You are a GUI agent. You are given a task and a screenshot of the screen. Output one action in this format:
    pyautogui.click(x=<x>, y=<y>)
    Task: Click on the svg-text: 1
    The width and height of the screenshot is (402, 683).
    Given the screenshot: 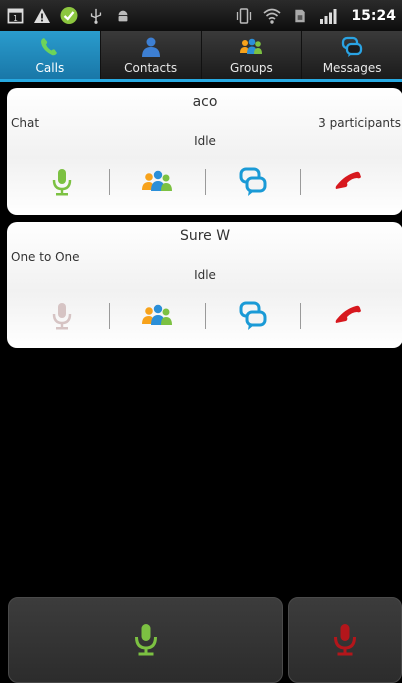 What is the action you would take?
    pyautogui.click(x=15, y=18)
    